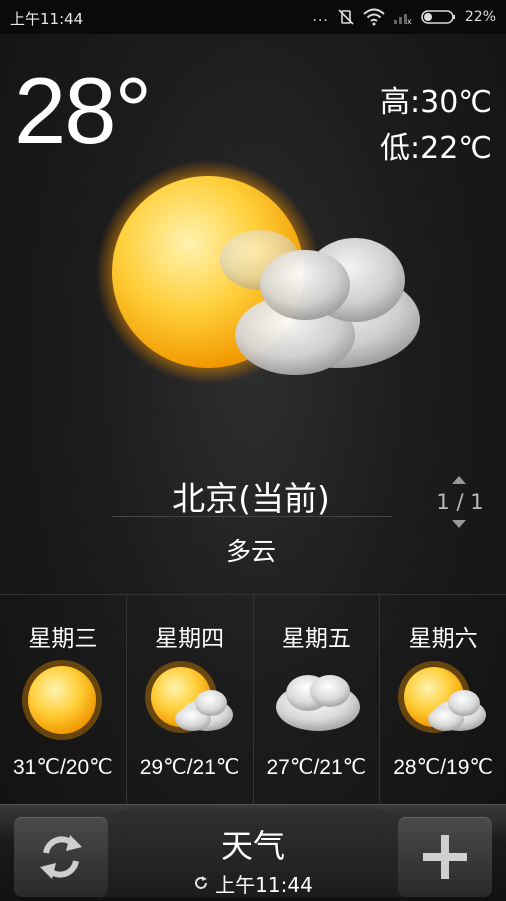  I want to click on high-temperature: 高:30℃, so click(436, 102).